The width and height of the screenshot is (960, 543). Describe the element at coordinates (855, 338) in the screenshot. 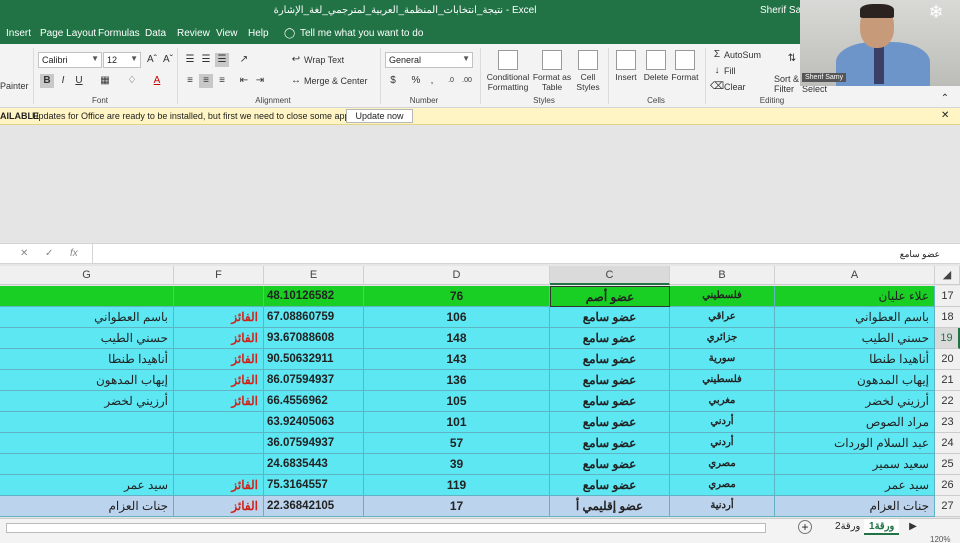

I see `cell-a: حسني الطيب` at that location.